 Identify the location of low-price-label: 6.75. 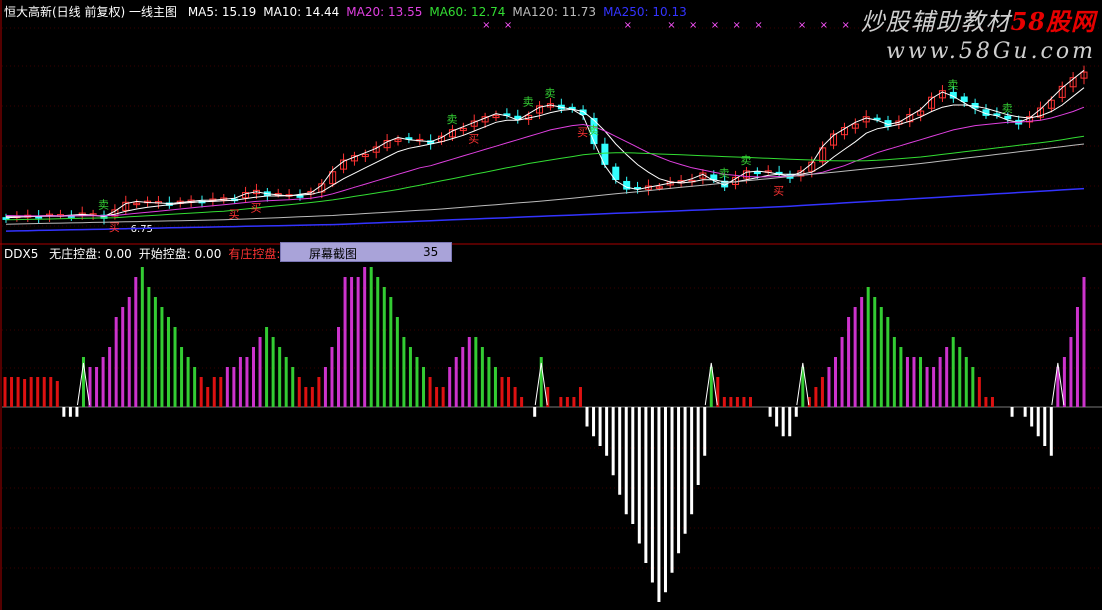
(142, 229).